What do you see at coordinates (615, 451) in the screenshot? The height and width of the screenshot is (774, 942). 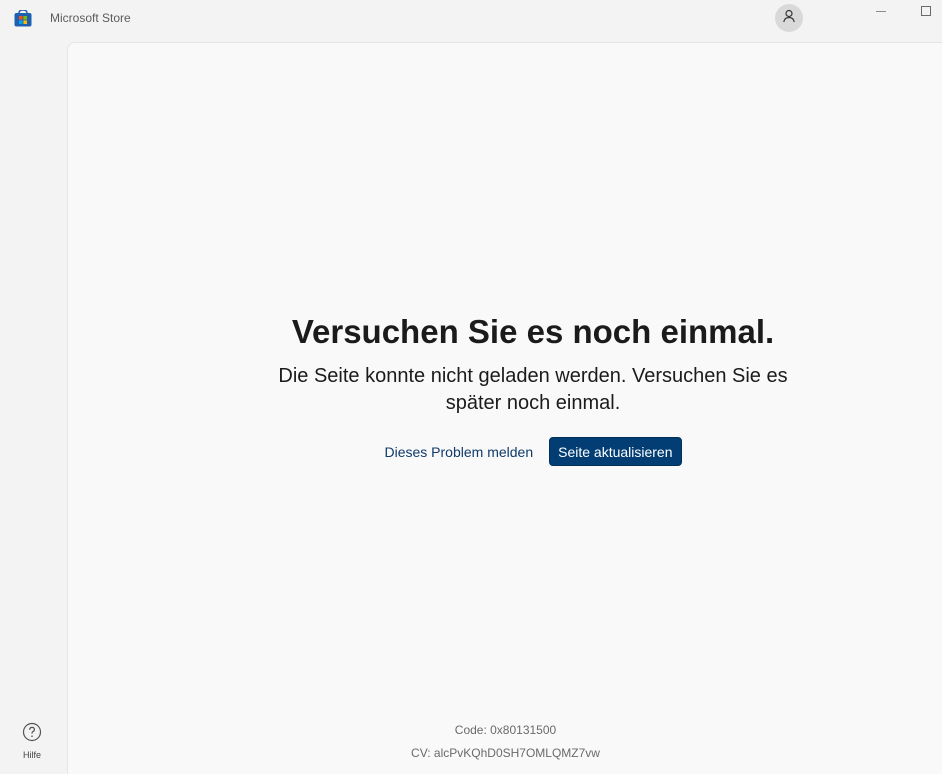 I see `refresh-page-button: Seite aktualisieren` at bounding box center [615, 451].